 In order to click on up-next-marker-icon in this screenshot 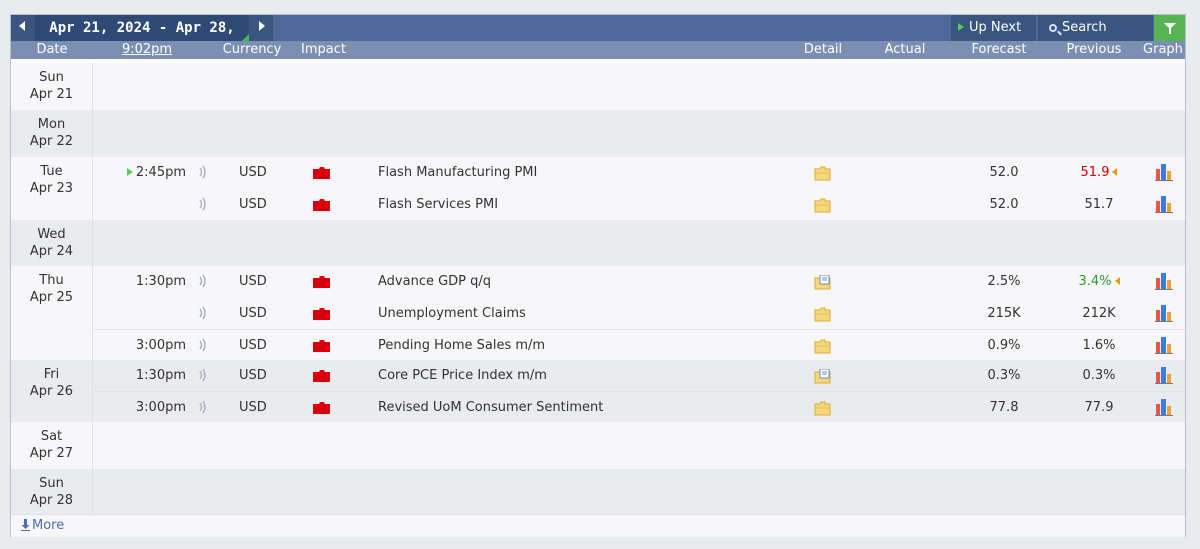, I will do `click(129, 172)`.